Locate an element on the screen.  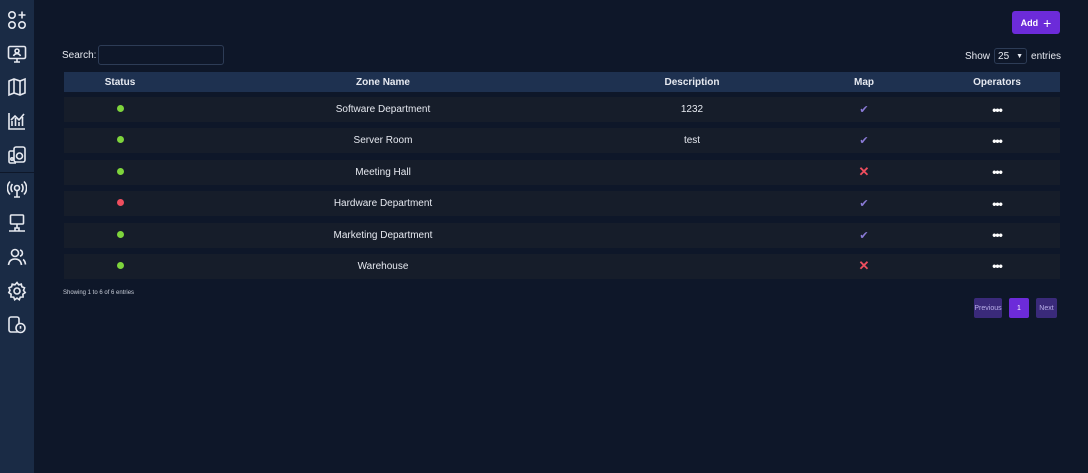
table-row: Warehouse ✕ ••• is located at coordinates (562, 266).